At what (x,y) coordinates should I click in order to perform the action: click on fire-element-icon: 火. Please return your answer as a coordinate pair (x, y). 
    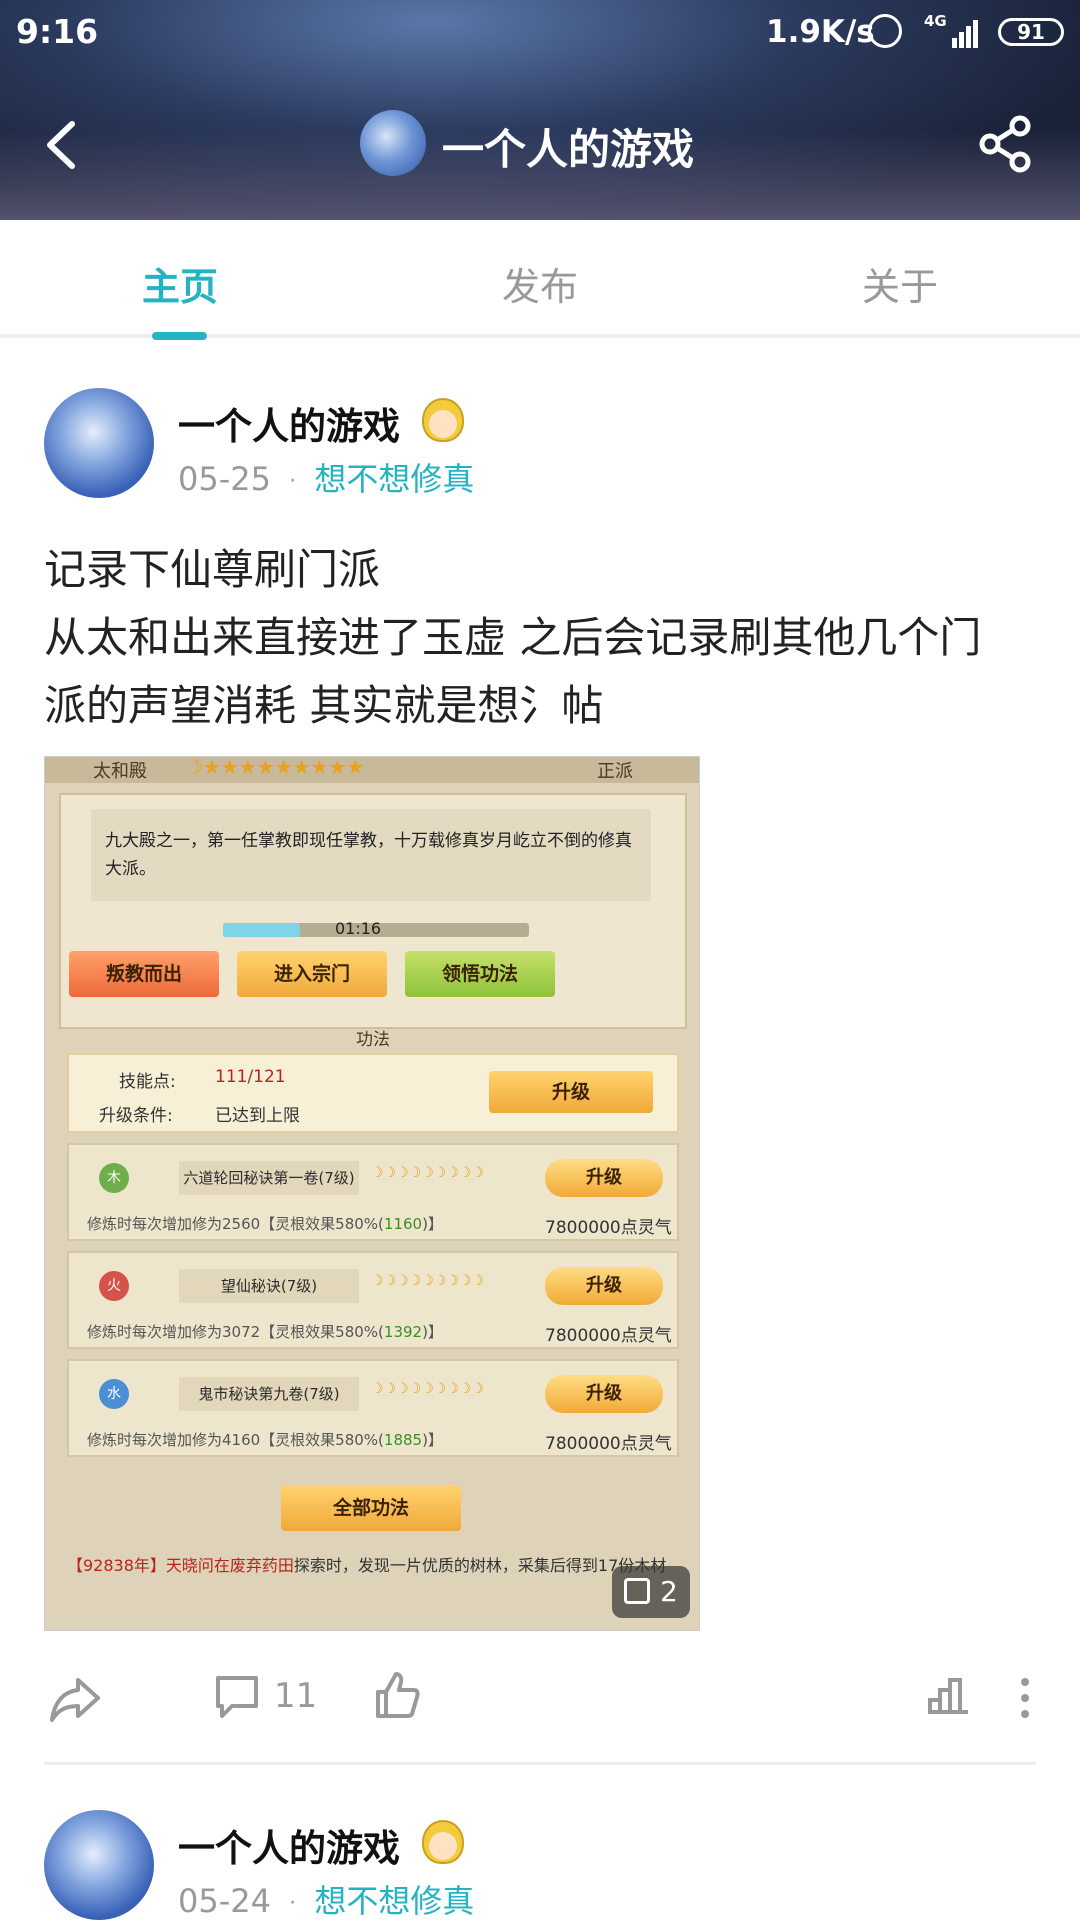
    Looking at the image, I should click on (114, 1286).